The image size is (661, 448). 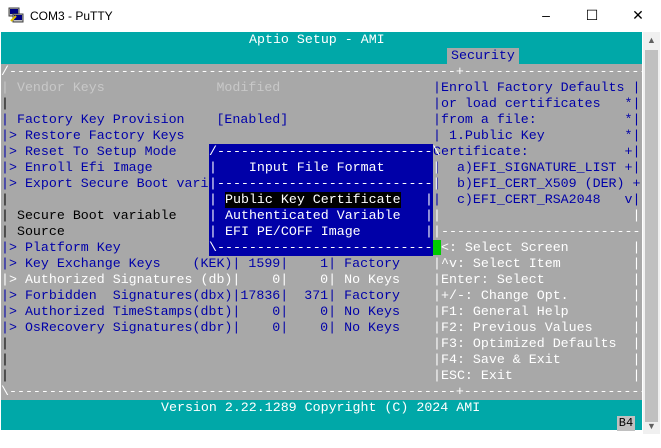 I want to click on help-pane-text: |^v: Select Item |, so click(x=537, y=263).